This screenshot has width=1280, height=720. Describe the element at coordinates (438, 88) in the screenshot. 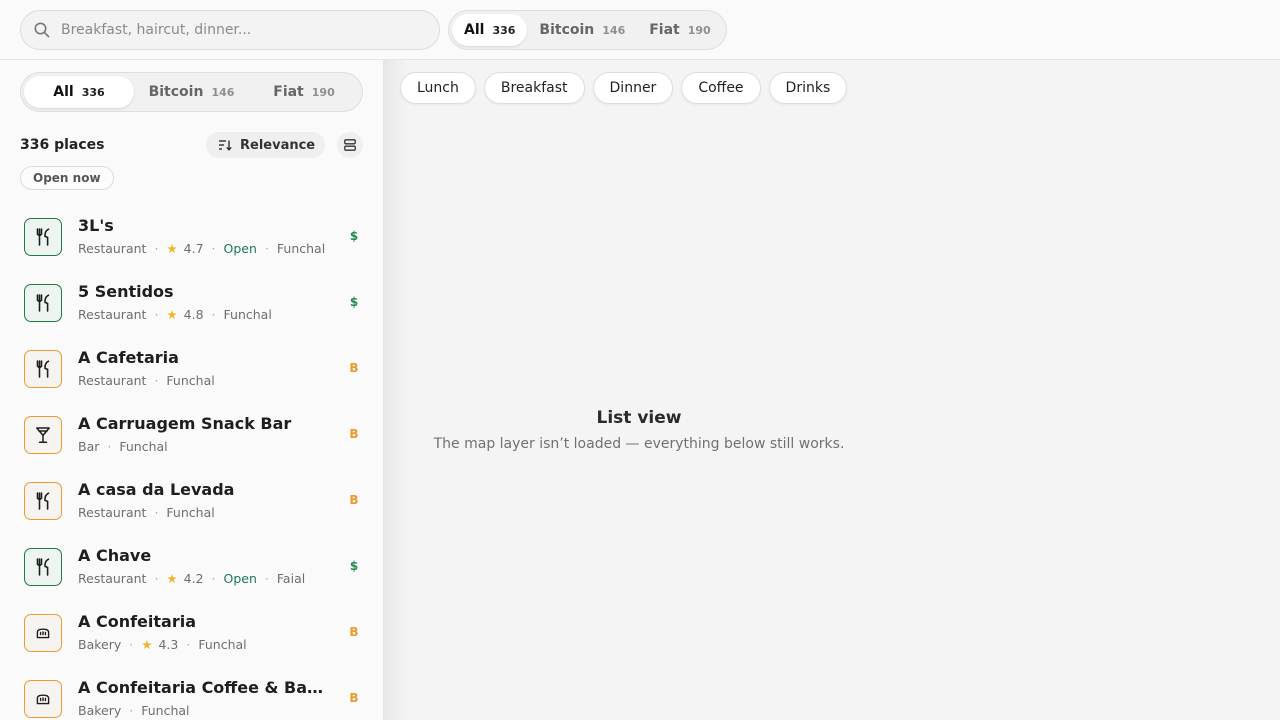

I see `chip-lunch: Lunch` at that location.